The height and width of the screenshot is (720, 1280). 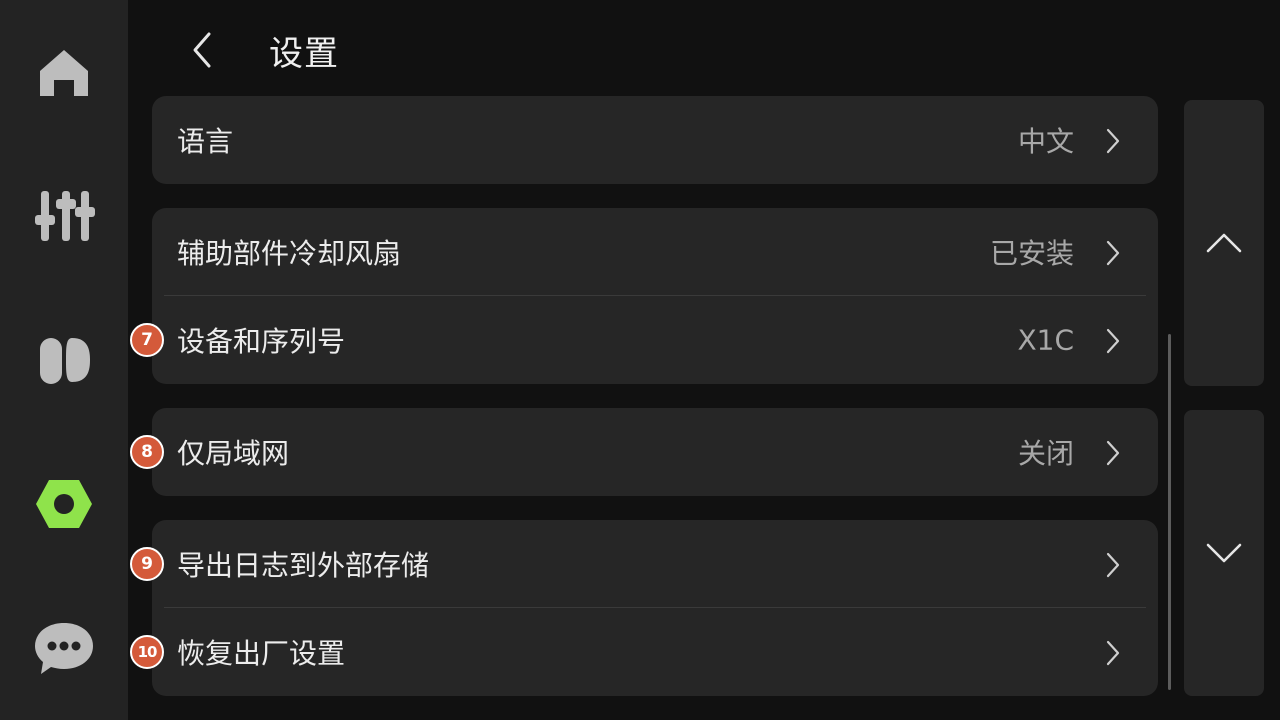 I want to click on setting-row-lan-only: 8 仅局域网 关闭, so click(x=644, y=452).